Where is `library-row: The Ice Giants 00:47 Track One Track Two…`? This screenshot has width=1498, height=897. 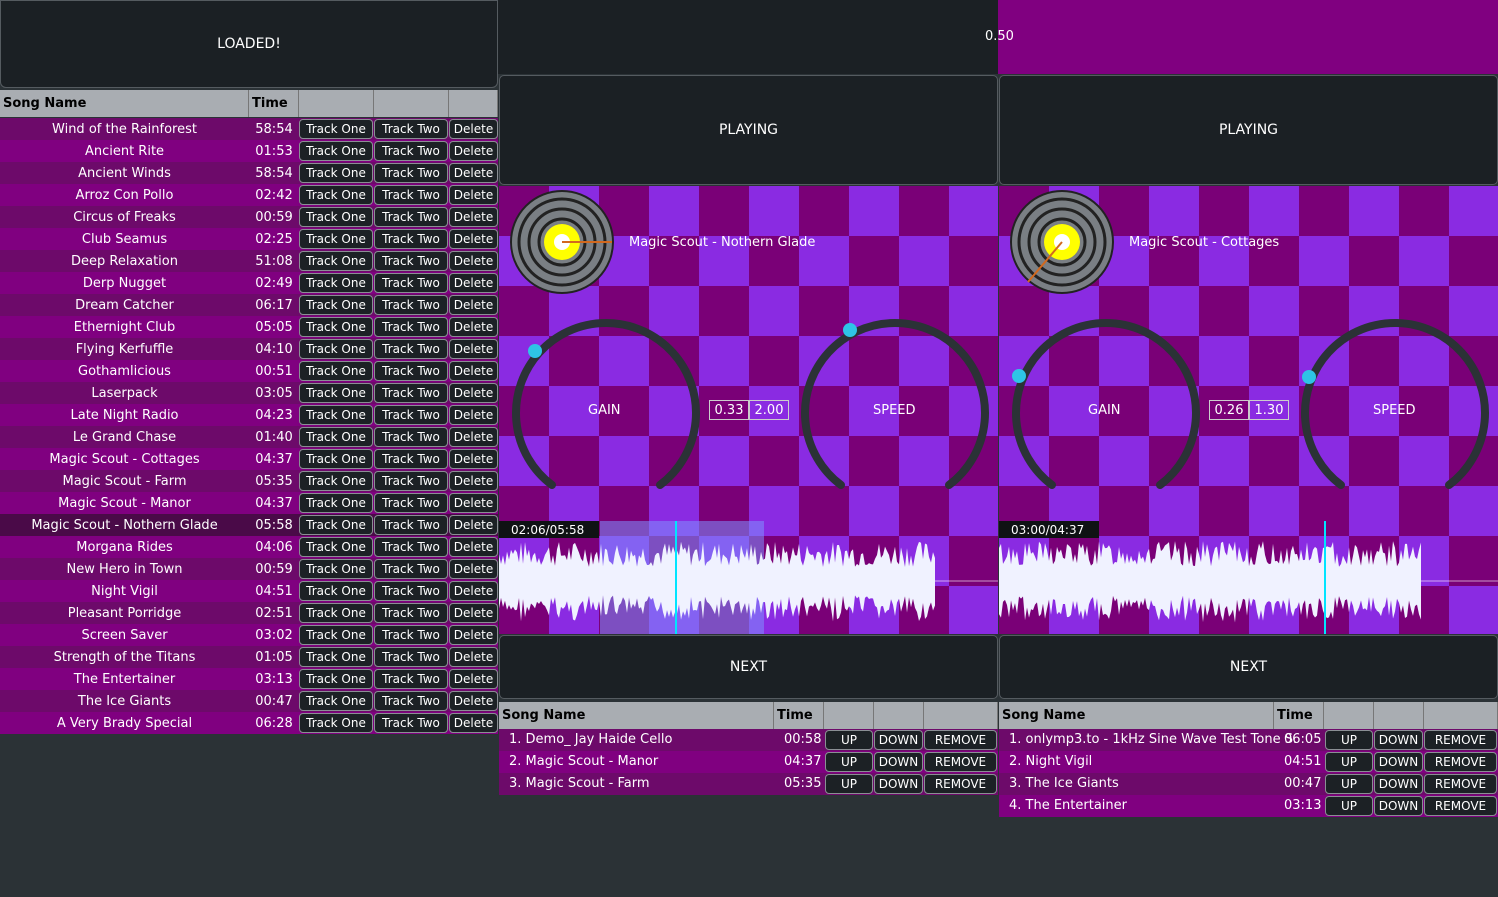 library-row: The Ice Giants 00:47 Track One Track Two… is located at coordinates (249, 701).